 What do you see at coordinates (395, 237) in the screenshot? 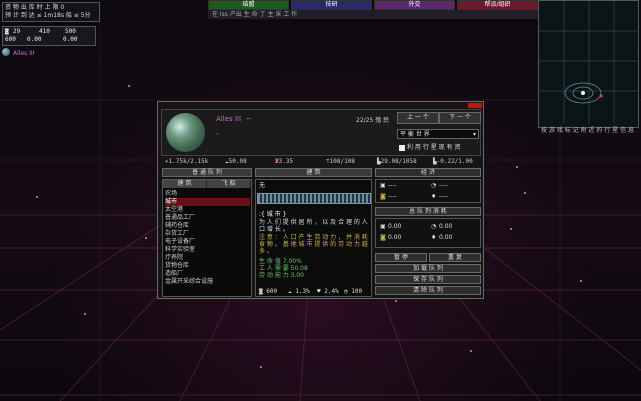
I see `queue-value-3: 0.00` at bounding box center [395, 237].